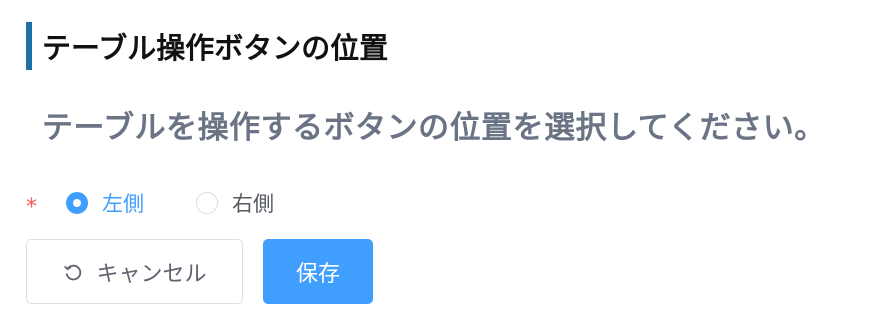  I want to click on cancel-button: キャンセル, so click(134, 271).